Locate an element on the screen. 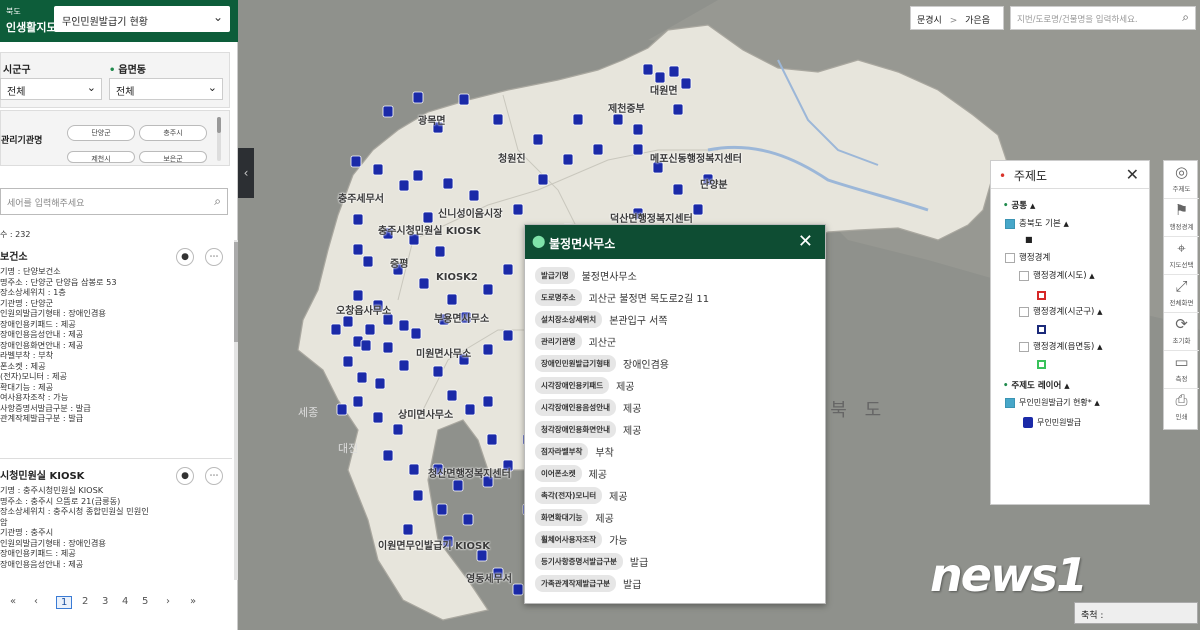 The width and height of the screenshot is (1200, 630). theme-layer-group-label: • 주제도 레이어 ▲ is located at coordinates (1036, 385).